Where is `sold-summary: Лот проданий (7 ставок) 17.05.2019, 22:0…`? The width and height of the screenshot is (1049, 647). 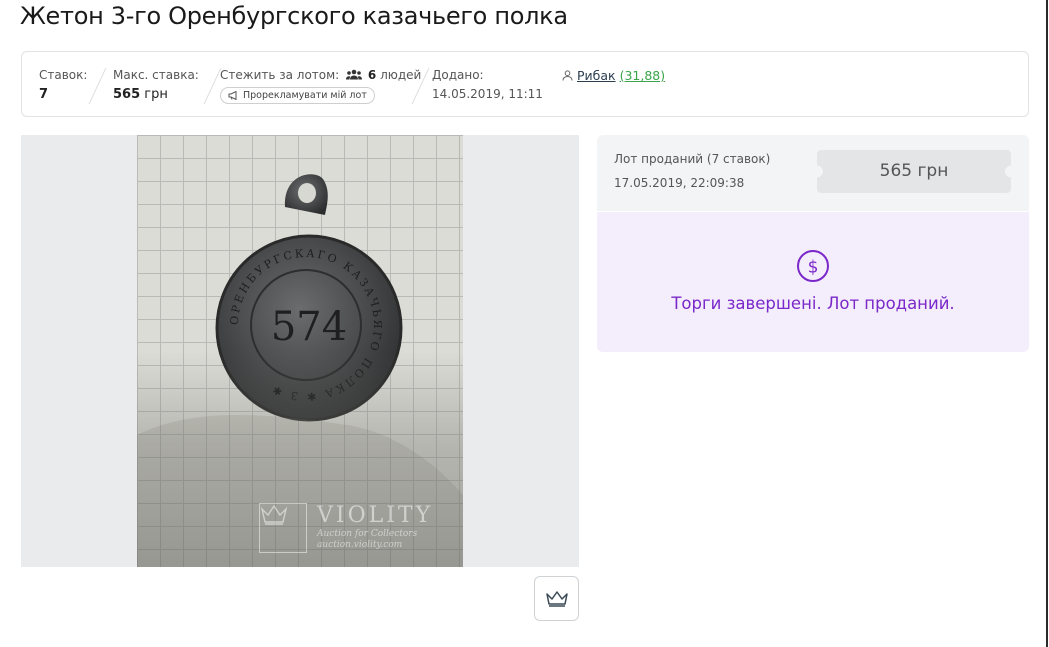
sold-summary: Лот проданий (7 ставок) 17.05.2019, 22:0… is located at coordinates (813, 173).